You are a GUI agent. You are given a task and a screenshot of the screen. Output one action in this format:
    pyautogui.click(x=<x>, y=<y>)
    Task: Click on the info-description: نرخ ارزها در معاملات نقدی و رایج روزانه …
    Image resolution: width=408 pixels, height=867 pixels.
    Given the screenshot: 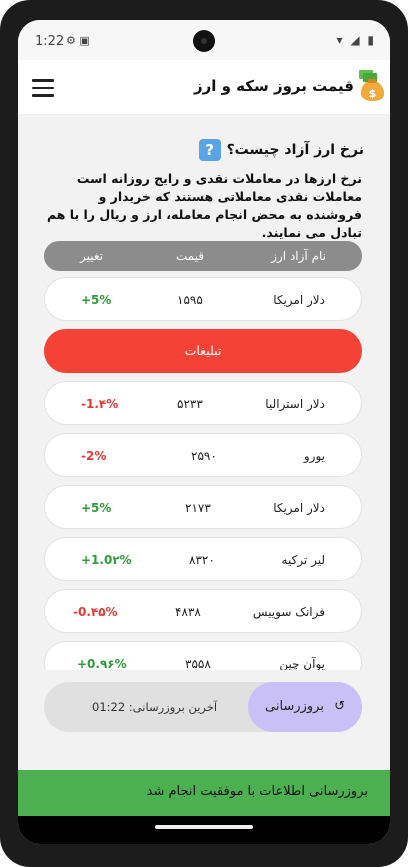 What is the action you would take?
    pyautogui.click(x=204, y=205)
    